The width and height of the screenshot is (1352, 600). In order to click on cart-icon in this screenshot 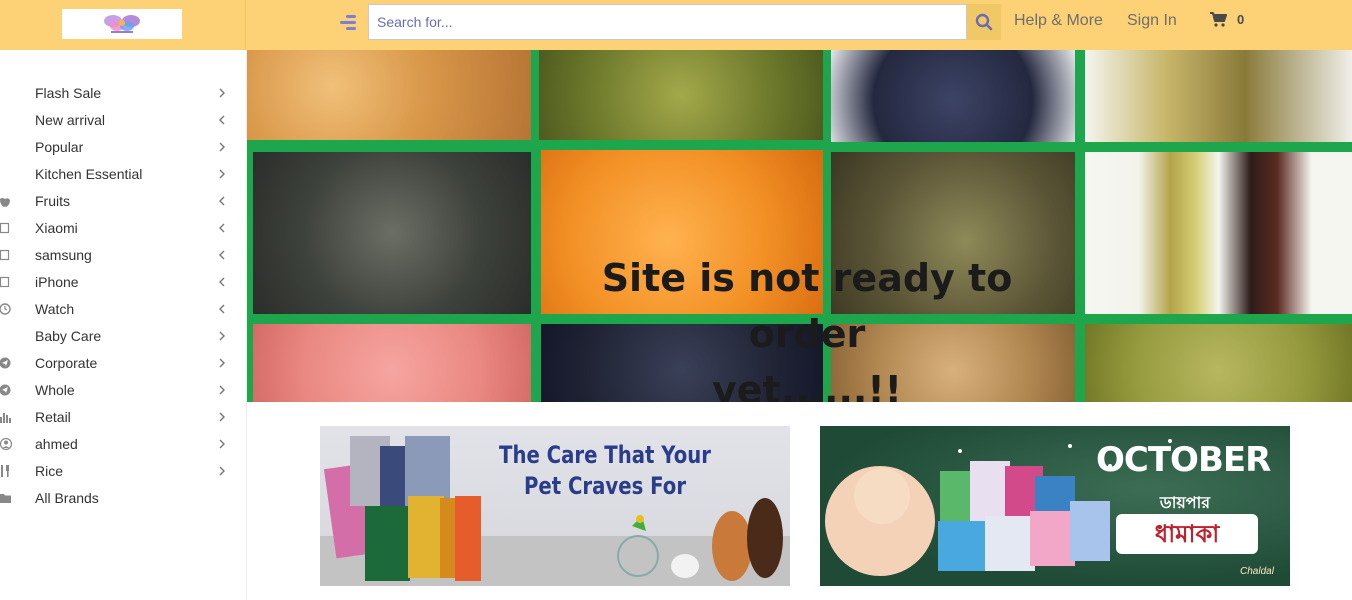, I will do `click(1218, 19)`.